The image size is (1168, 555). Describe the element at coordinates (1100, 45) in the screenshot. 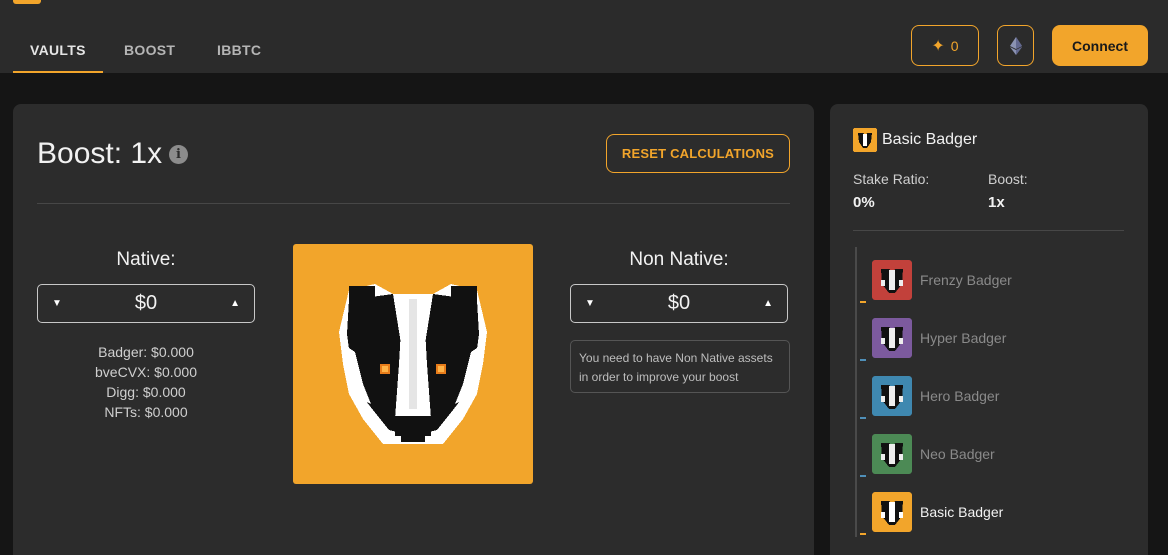

I see `connect-wallet-button: Connect` at that location.